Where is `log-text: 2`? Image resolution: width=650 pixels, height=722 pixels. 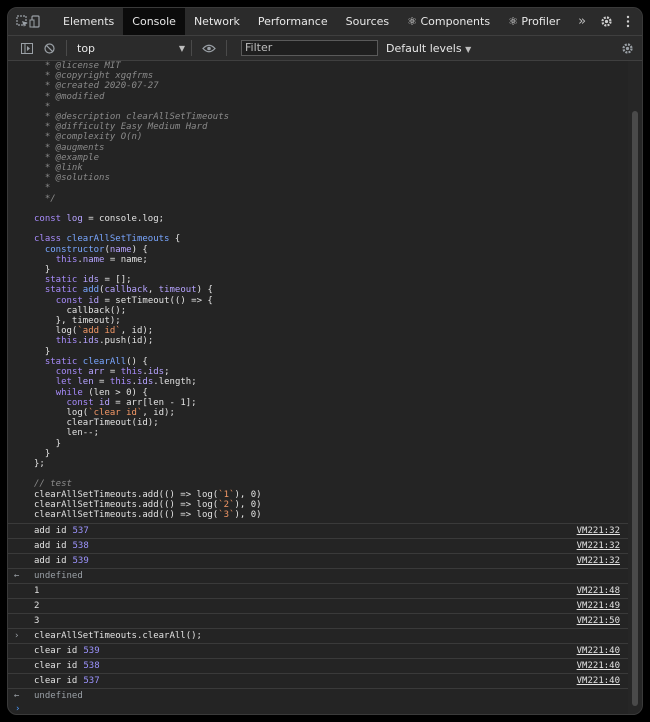
log-text: 2 is located at coordinates (37, 606).